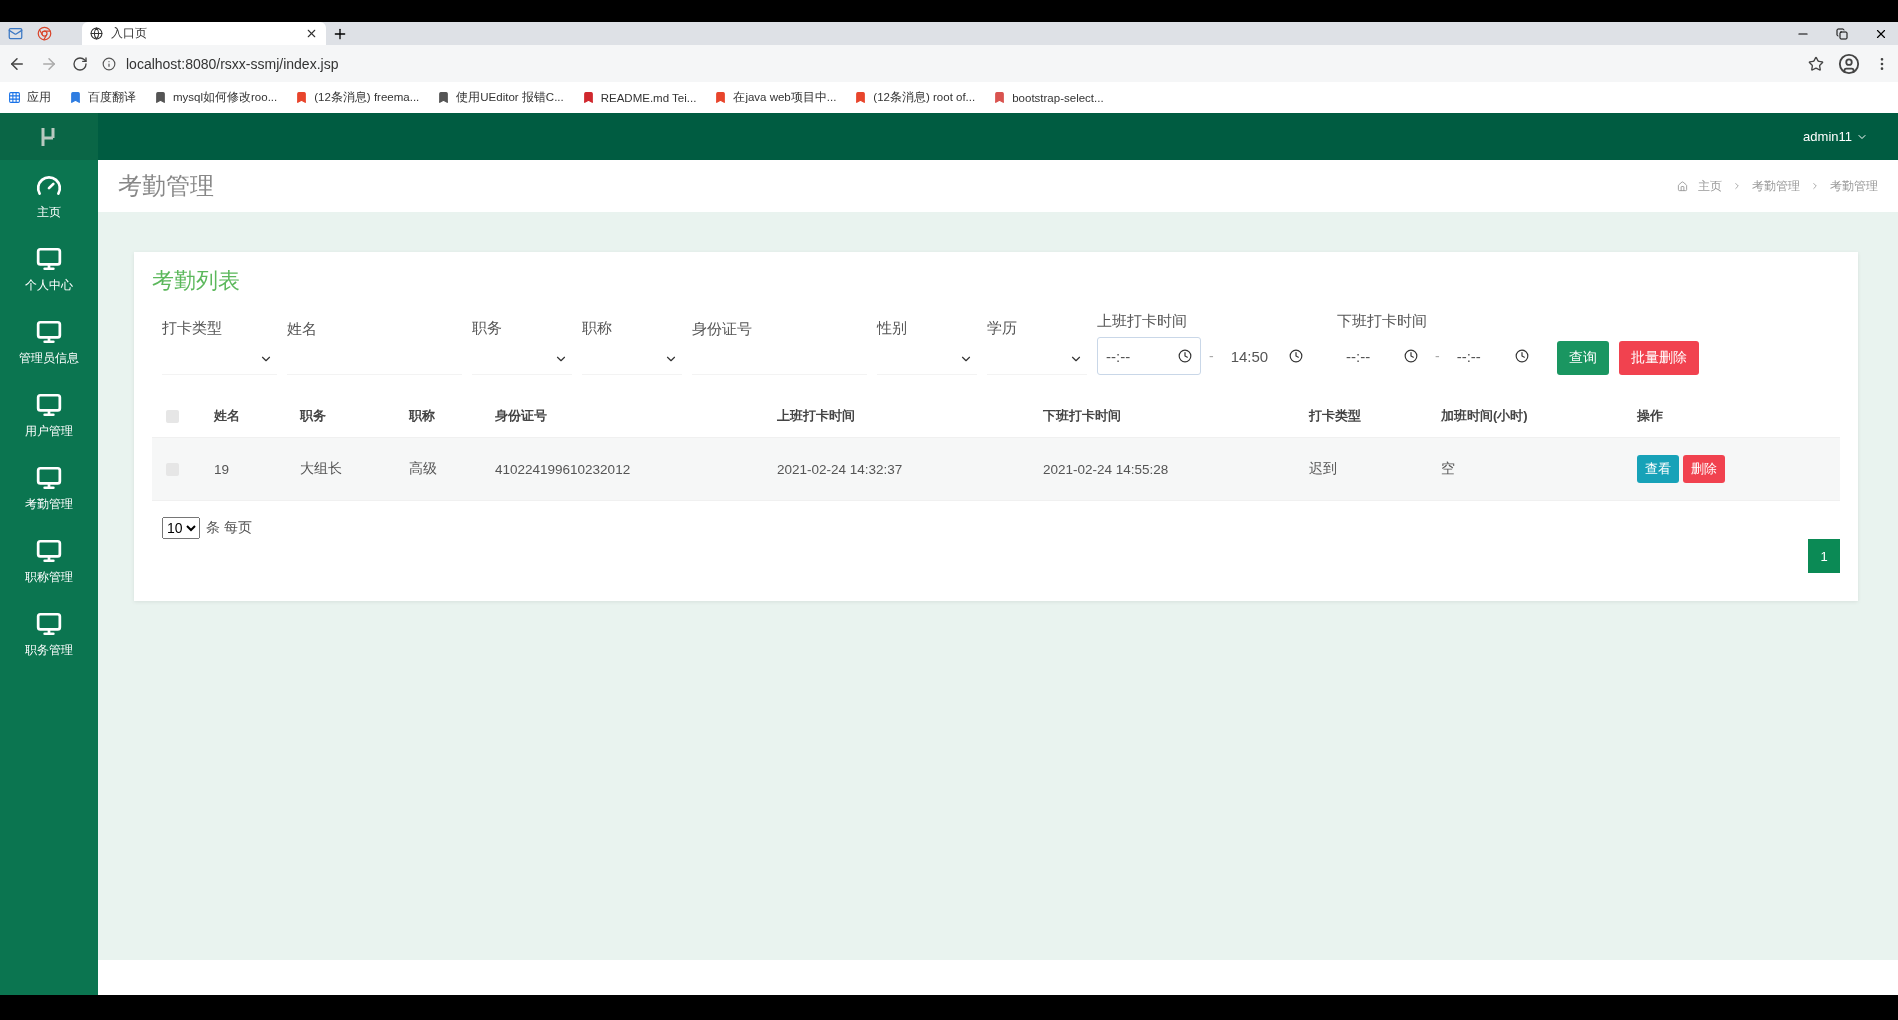  I want to click on info-icon, so click(109, 63).